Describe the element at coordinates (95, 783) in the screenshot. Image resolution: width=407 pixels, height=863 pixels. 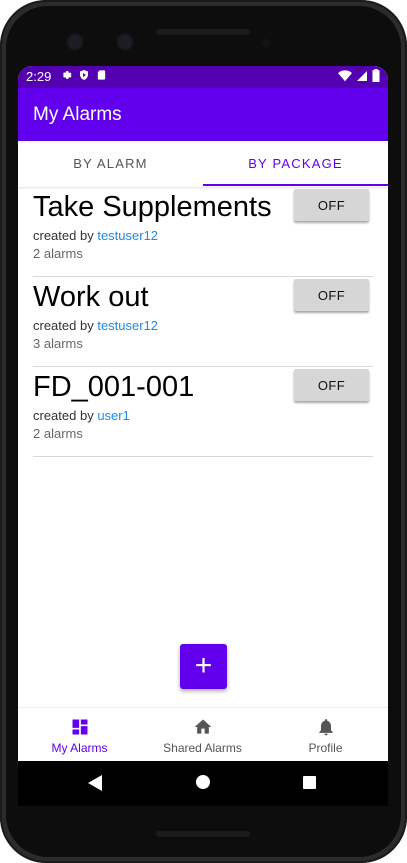
I see `back-icon` at that location.